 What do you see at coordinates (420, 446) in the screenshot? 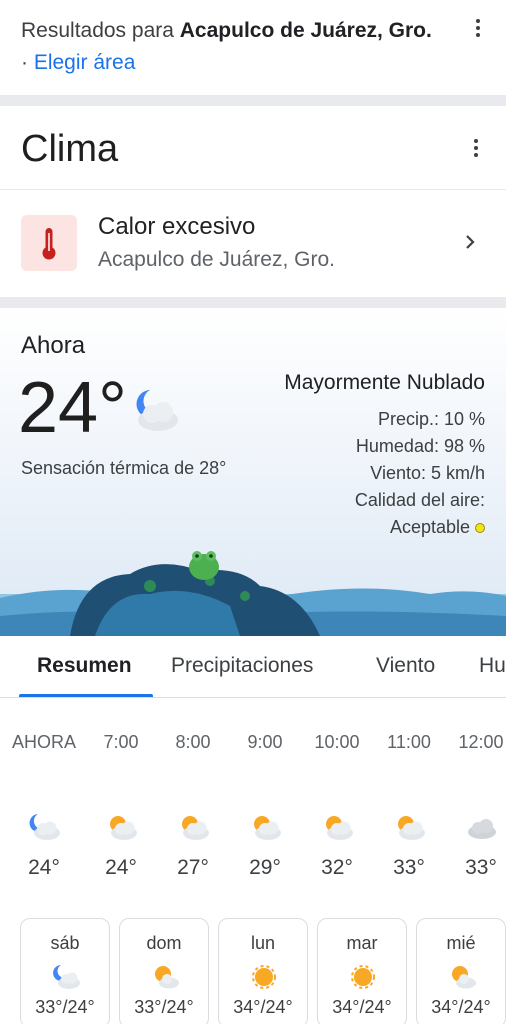
I see `humidity: Humedad: 98 %` at bounding box center [420, 446].